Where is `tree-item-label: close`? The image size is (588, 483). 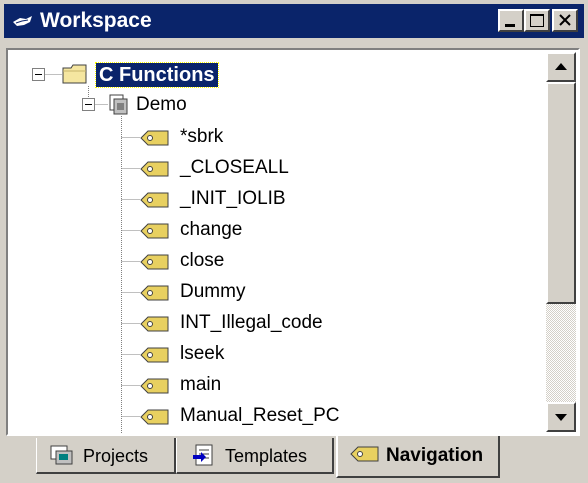 tree-item-label: close is located at coordinates (202, 260).